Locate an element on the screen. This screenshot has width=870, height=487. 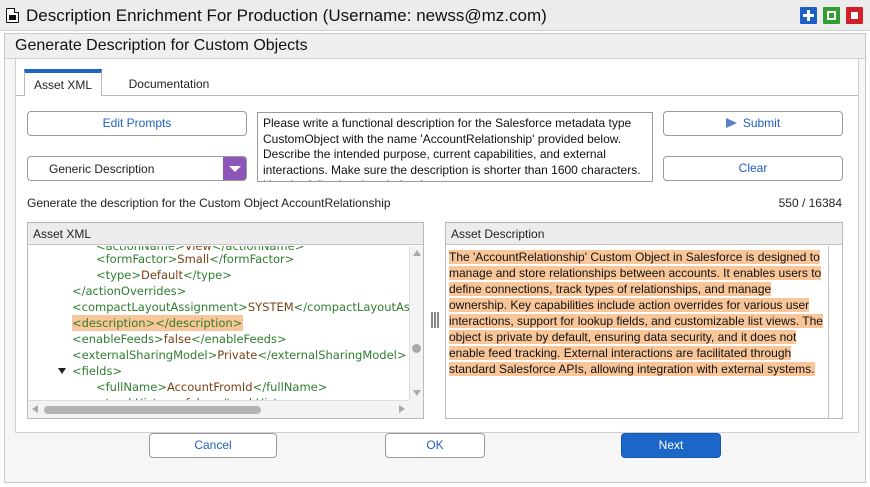
dialog-header: Generate Description for Custom Objects is located at coordinates (435, 46).